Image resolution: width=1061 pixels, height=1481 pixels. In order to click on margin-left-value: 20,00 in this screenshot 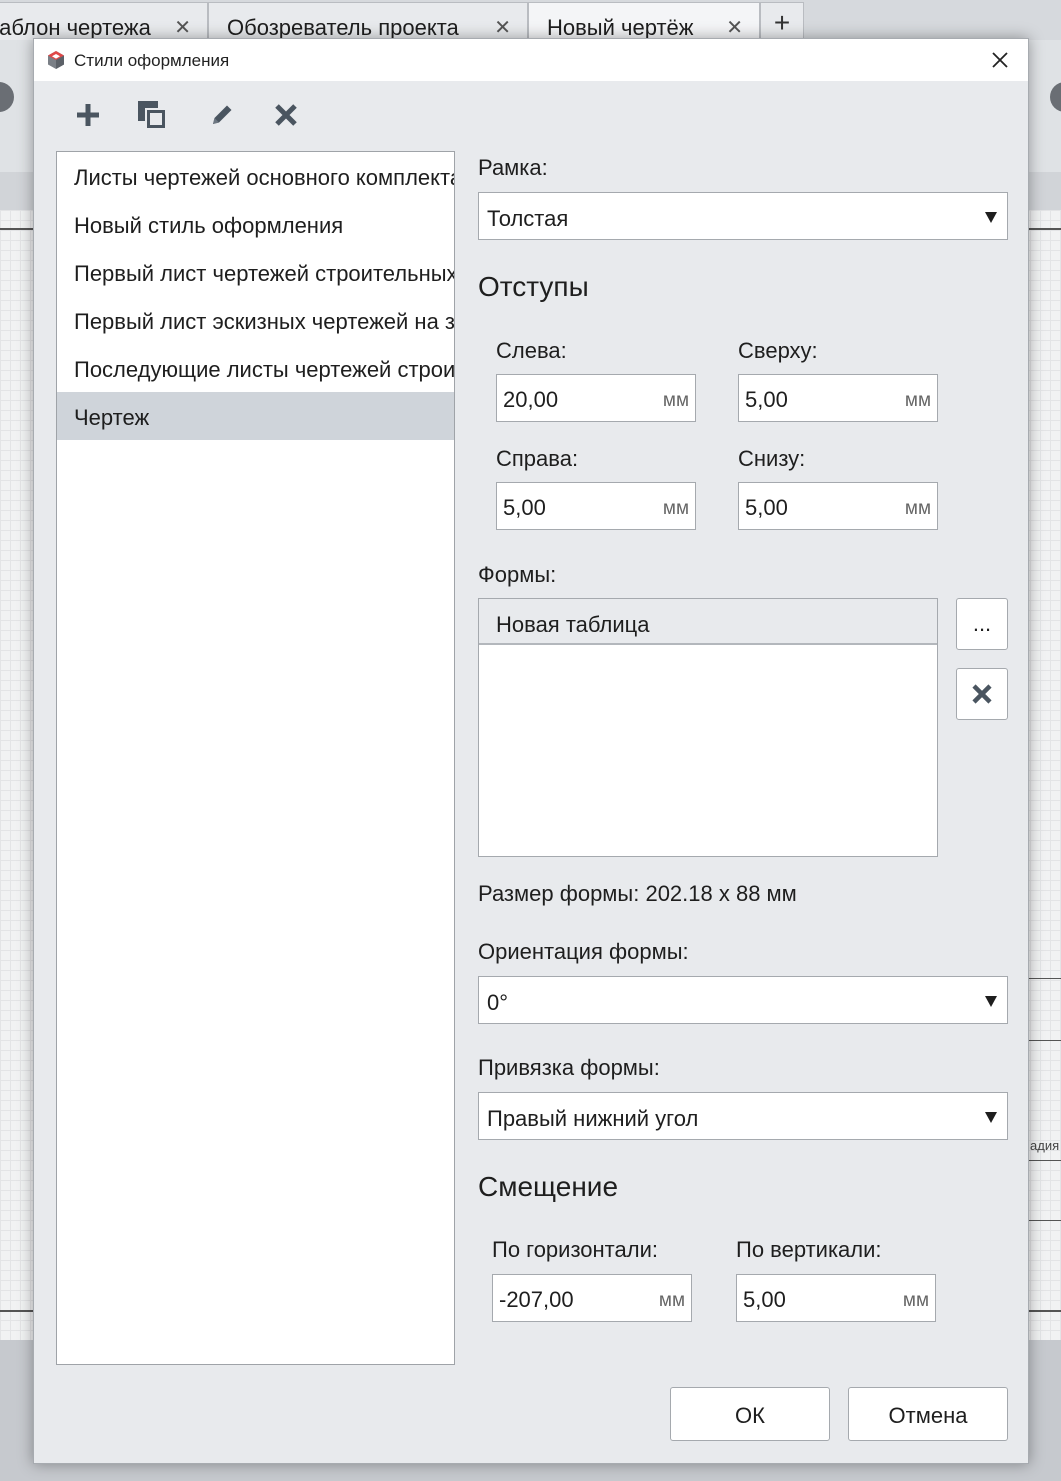, I will do `click(531, 399)`.